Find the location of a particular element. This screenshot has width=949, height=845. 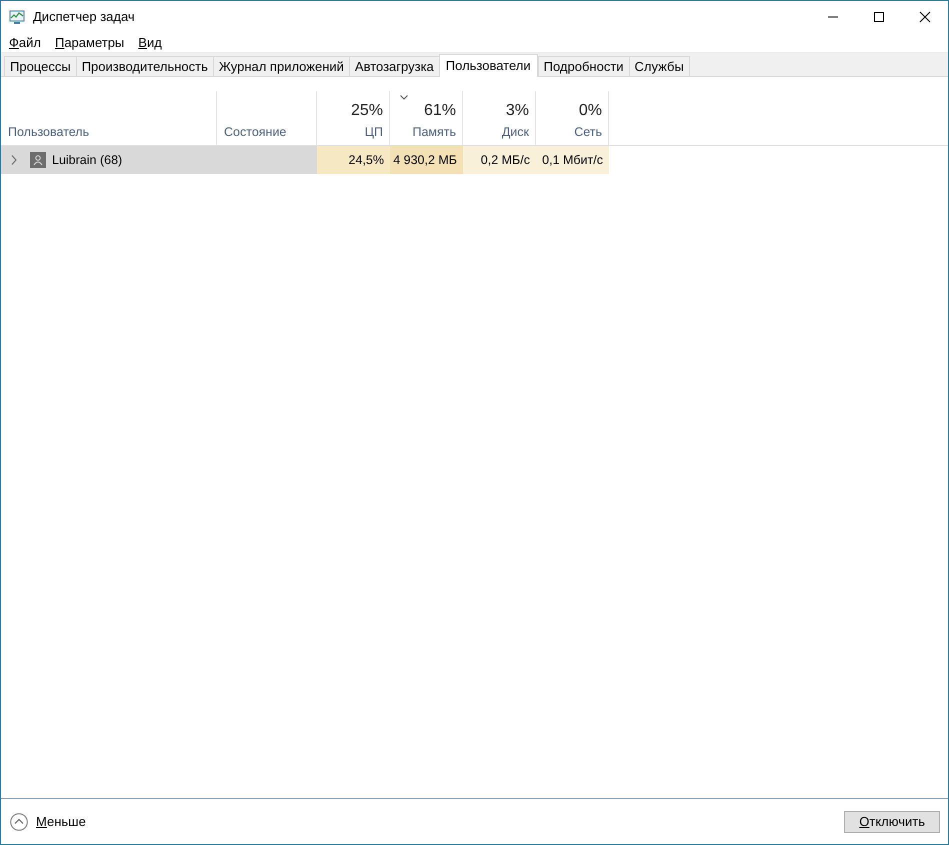

table-cell: 24,5% is located at coordinates (353, 160).